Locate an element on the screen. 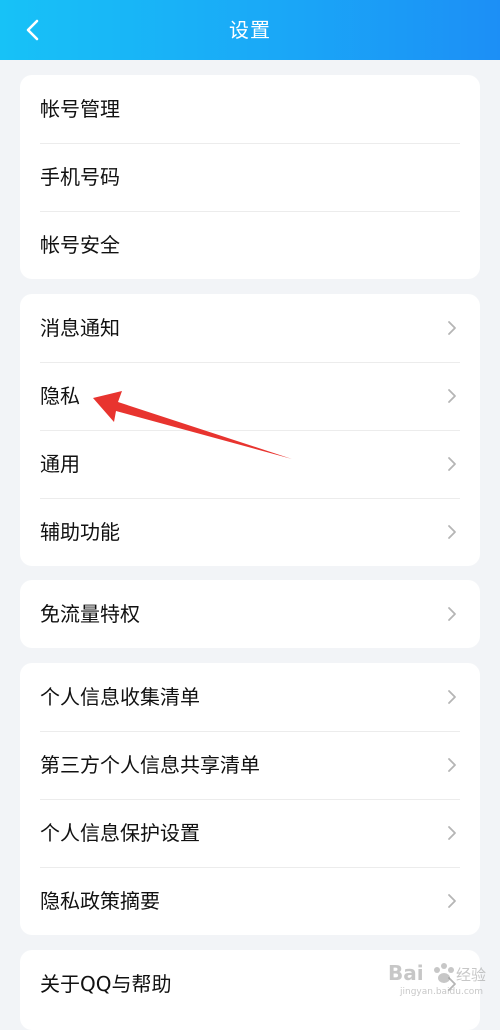  item-label: 消息通知 is located at coordinates (80, 328).